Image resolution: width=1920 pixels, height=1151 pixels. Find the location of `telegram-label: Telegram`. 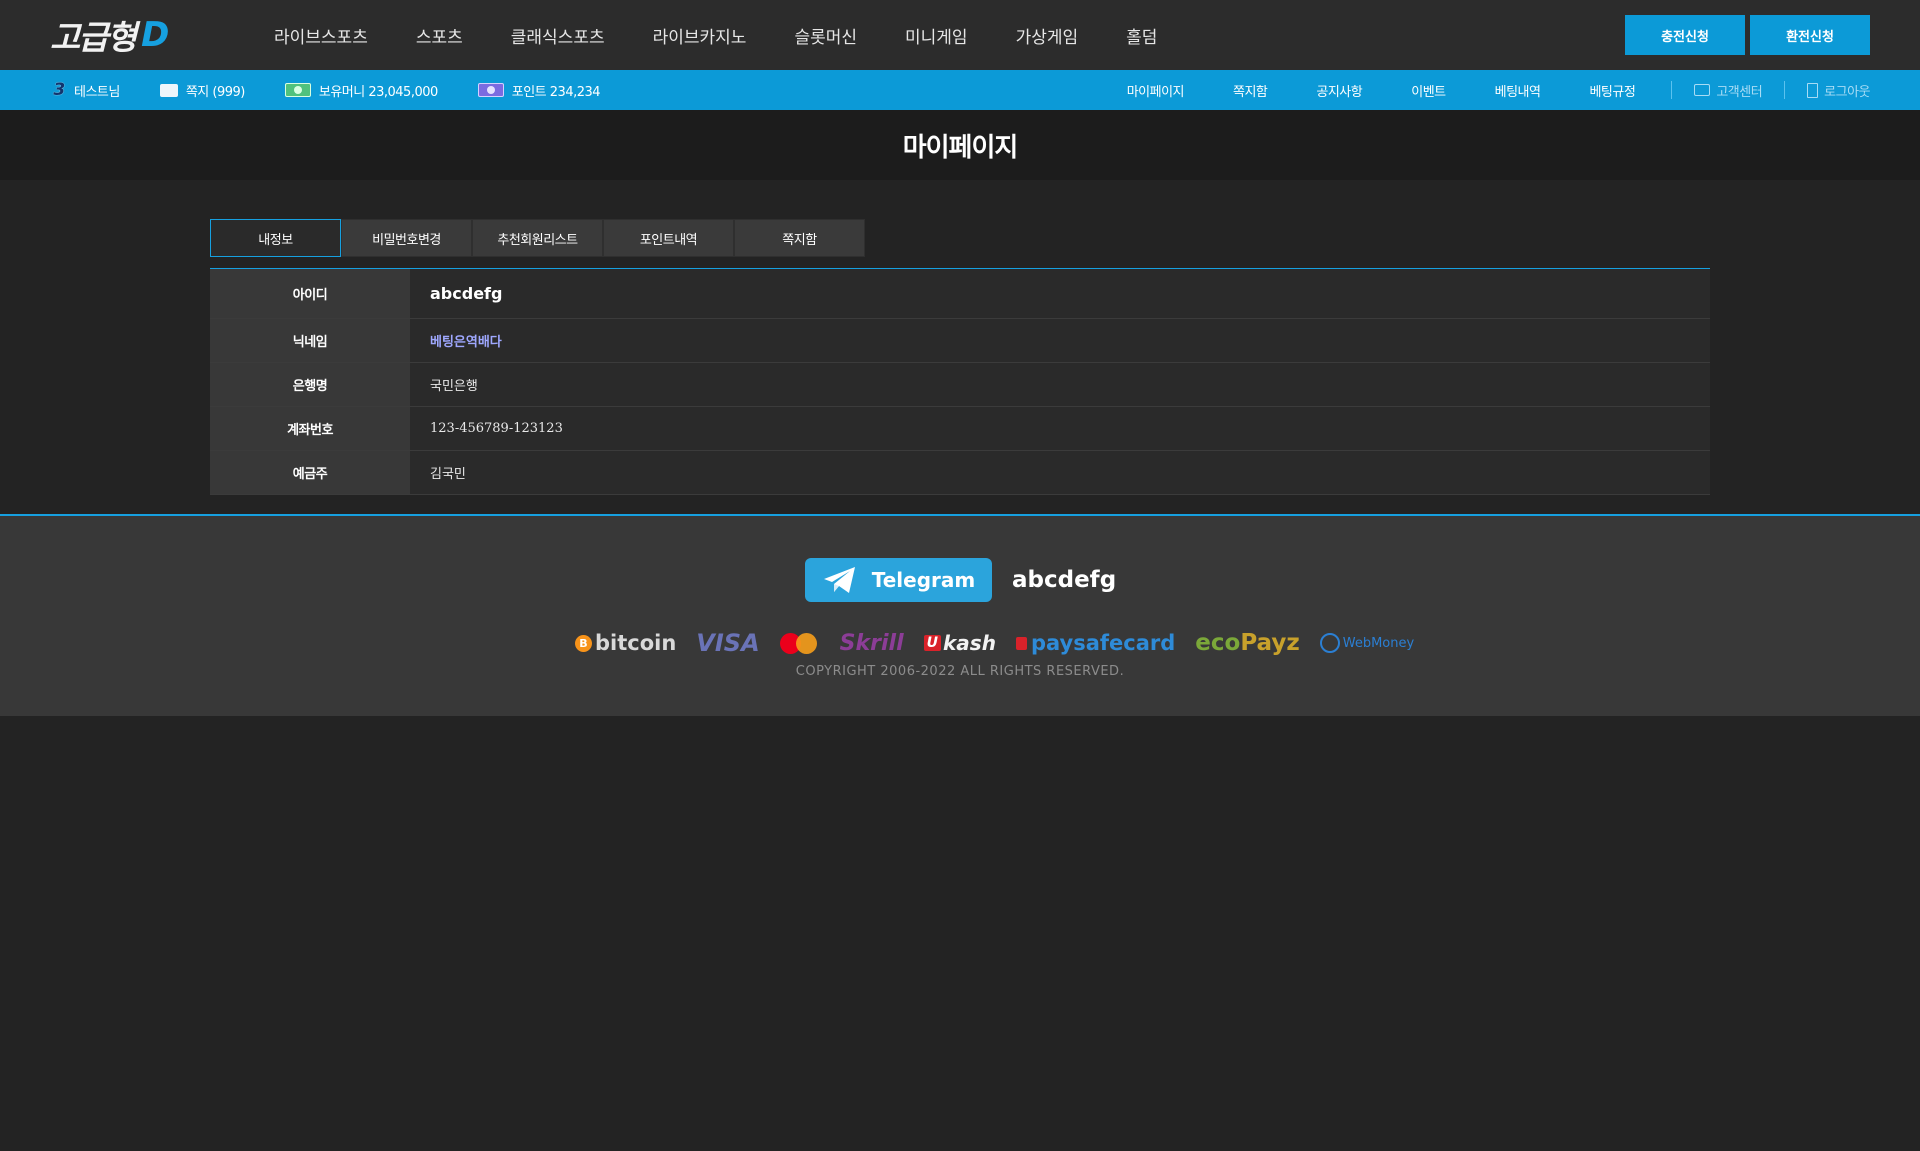

telegram-label: Telegram is located at coordinates (923, 580).